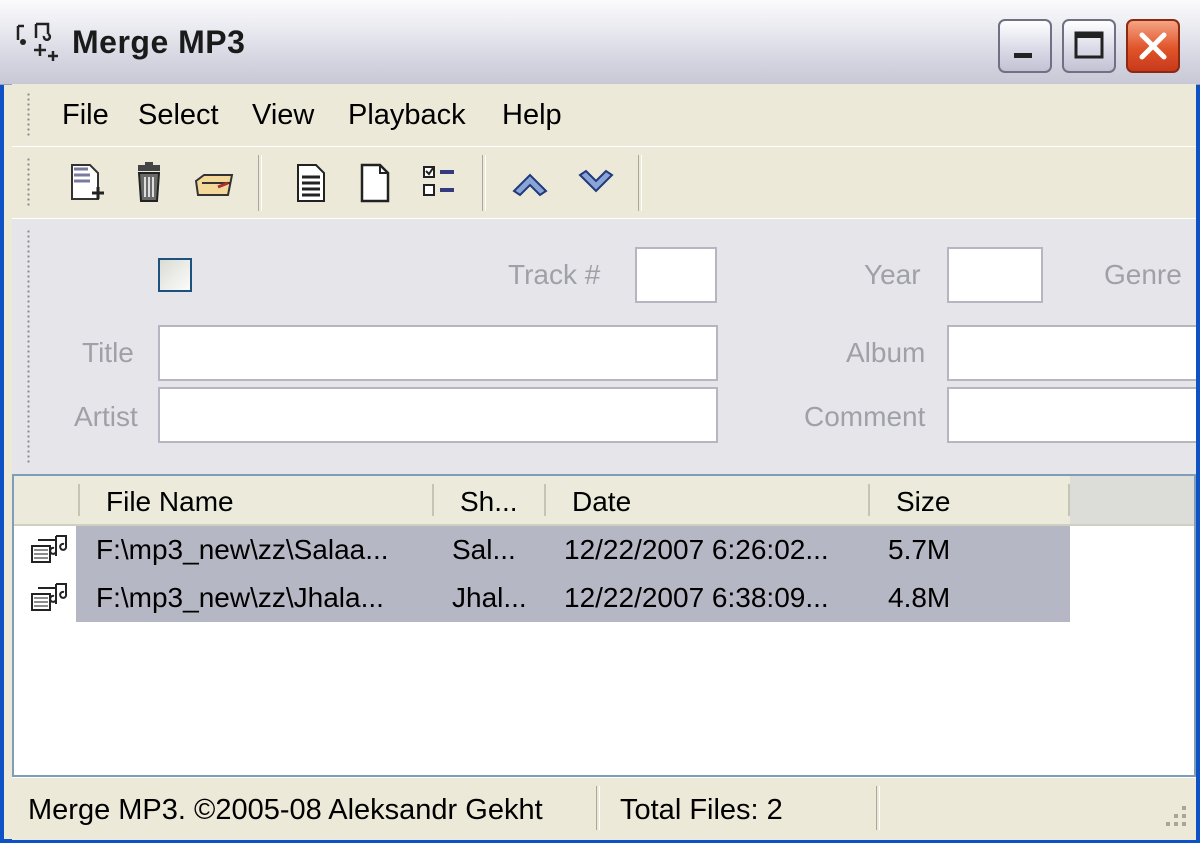 This screenshot has height=843, width=1200. I want to click on resize-grip-icon, so click(1173, 817).